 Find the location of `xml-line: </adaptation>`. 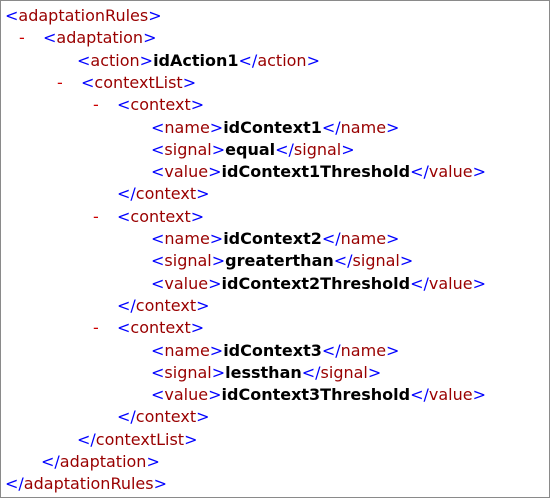

xml-line: </adaptation> is located at coordinates (100, 462).